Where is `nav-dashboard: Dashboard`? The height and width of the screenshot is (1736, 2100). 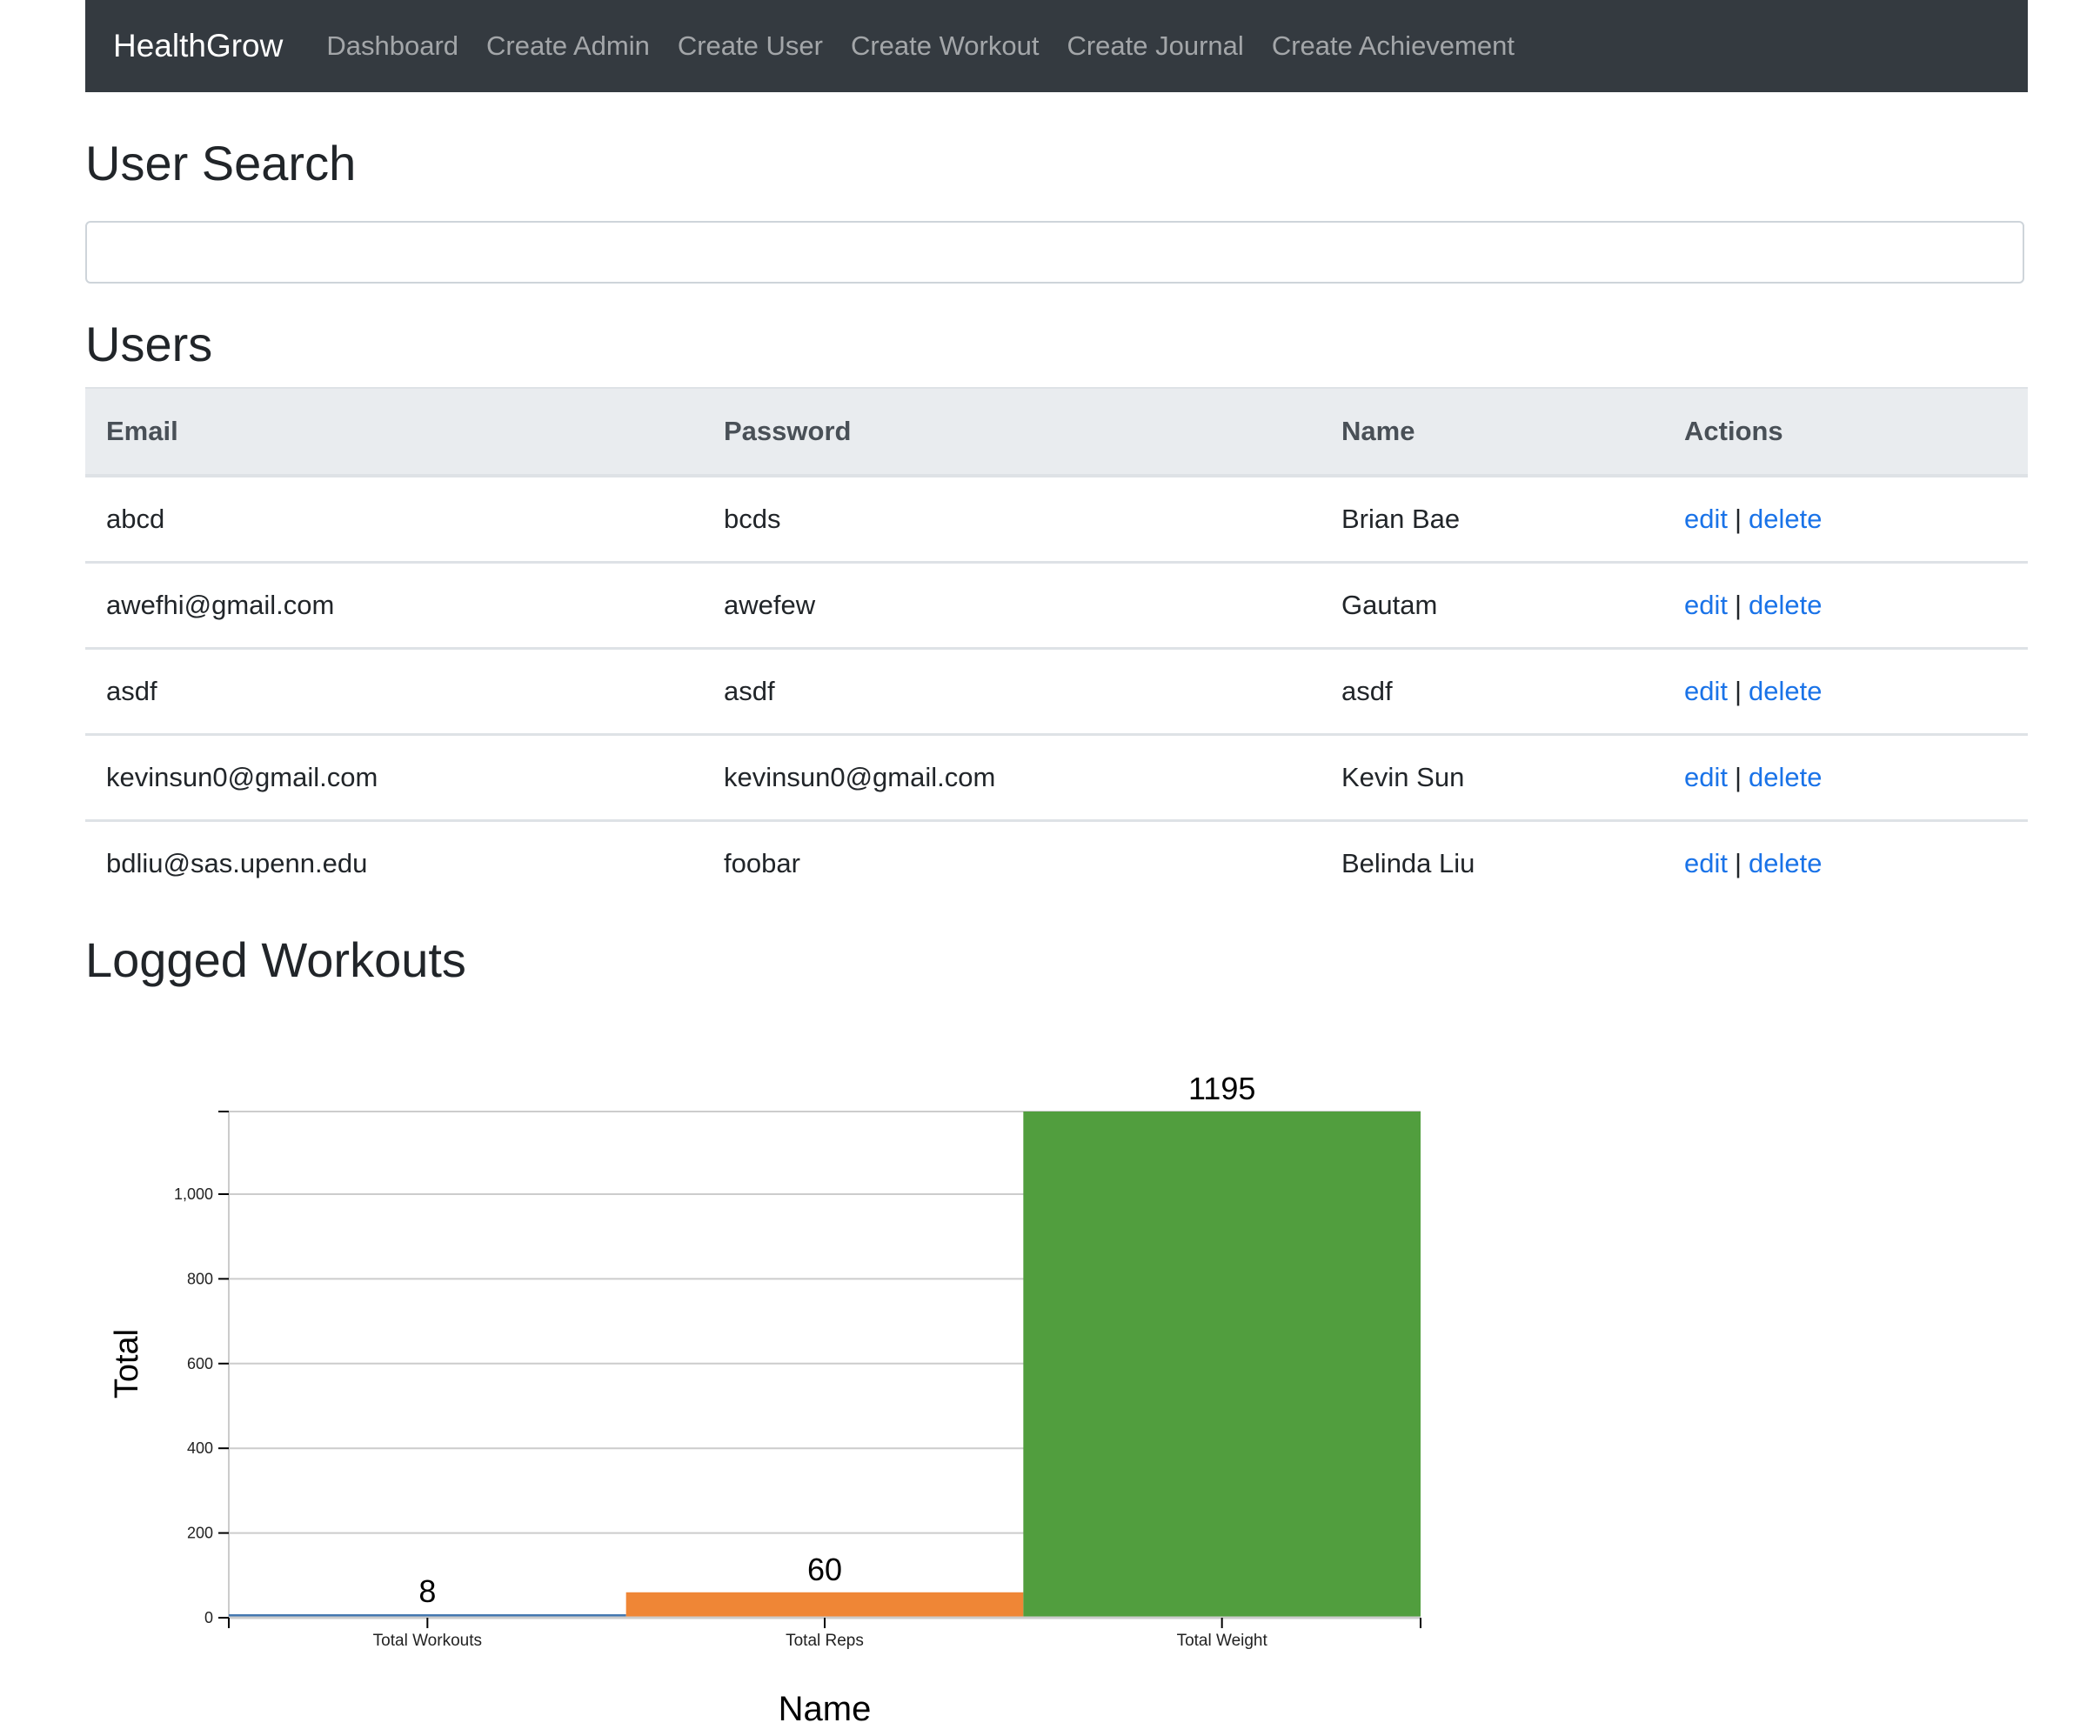 nav-dashboard: Dashboard is located at coordinates (392, 46).